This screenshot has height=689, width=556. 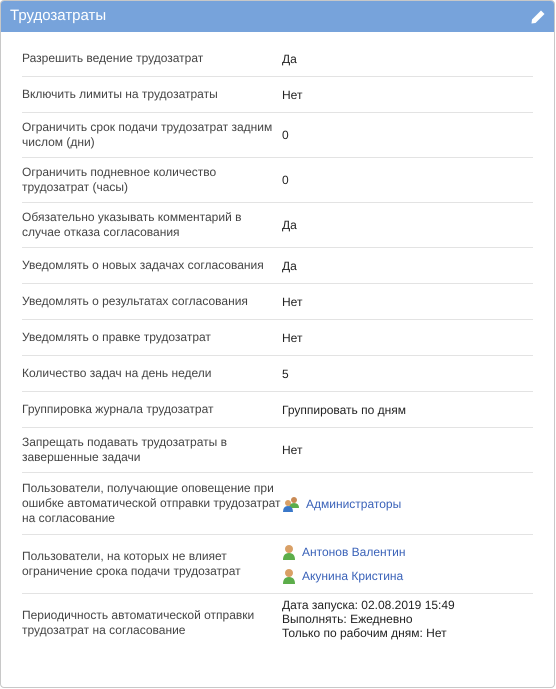 I want to click on people-icon, so click(x=291, y=504).